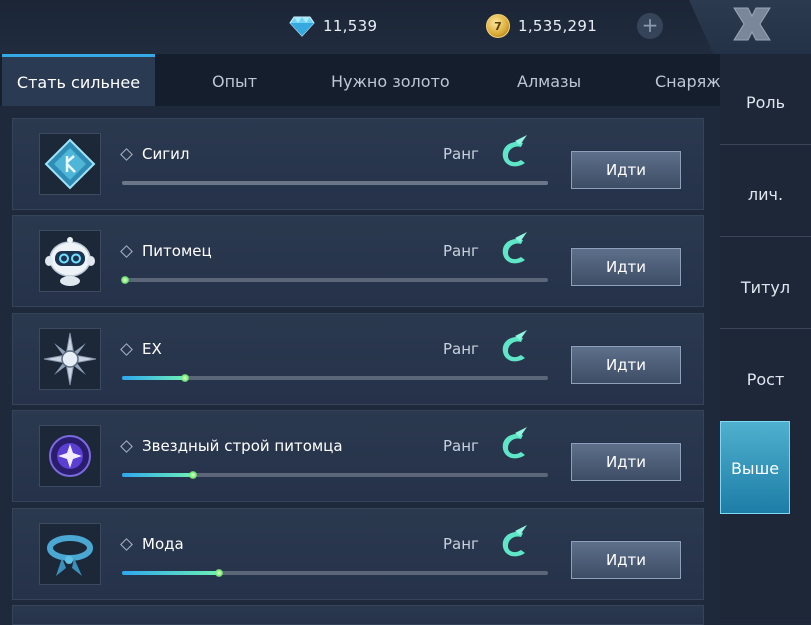  What do you see at coordinates (558, 26) in the screenshot?
I see `gold-amount: 1,535,291` at bounding box center [558, 26].